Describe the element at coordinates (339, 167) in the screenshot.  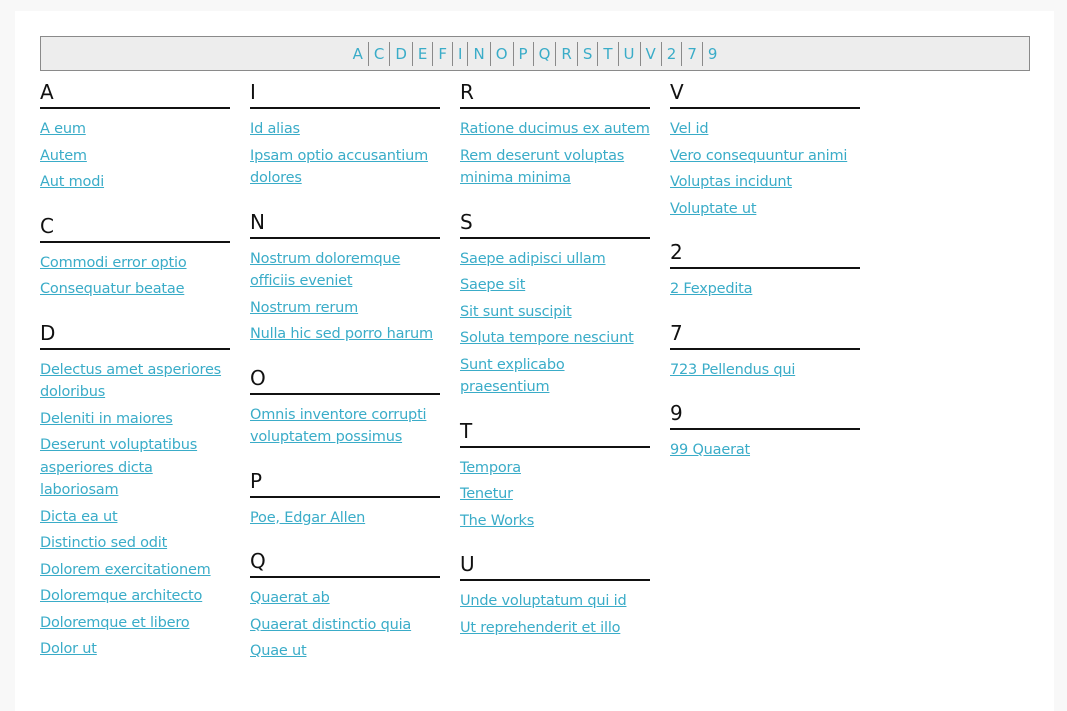
I see `title-link: Ipsam optio accusantium dolores` at that location.